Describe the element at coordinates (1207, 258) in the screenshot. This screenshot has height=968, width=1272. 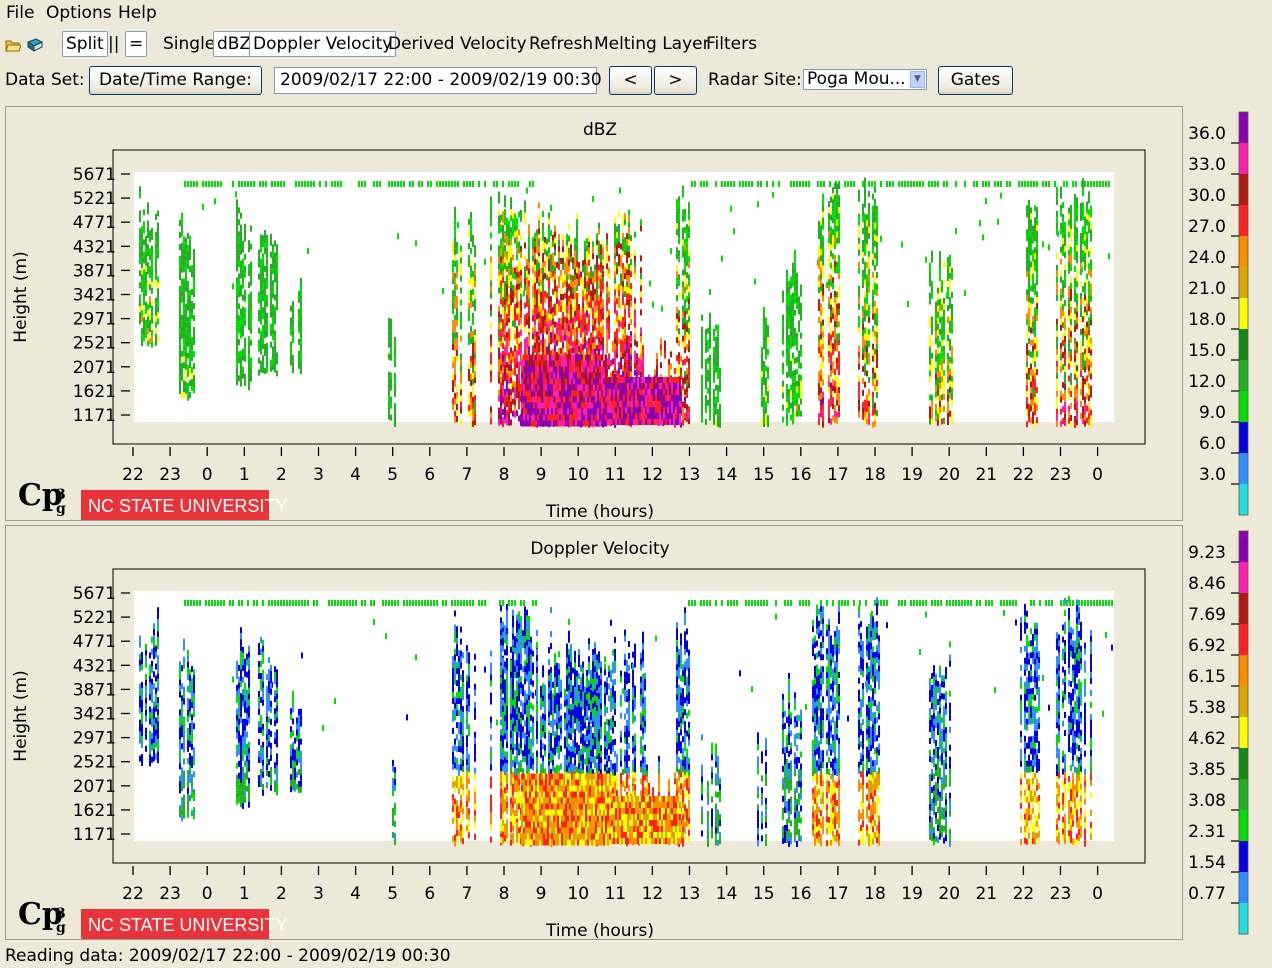
I see `colorbar-label: 24.0` at that location.